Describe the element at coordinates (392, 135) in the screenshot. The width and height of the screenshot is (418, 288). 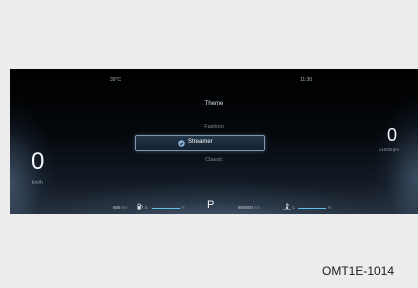
I see `tachometer-value: 0` at that location.